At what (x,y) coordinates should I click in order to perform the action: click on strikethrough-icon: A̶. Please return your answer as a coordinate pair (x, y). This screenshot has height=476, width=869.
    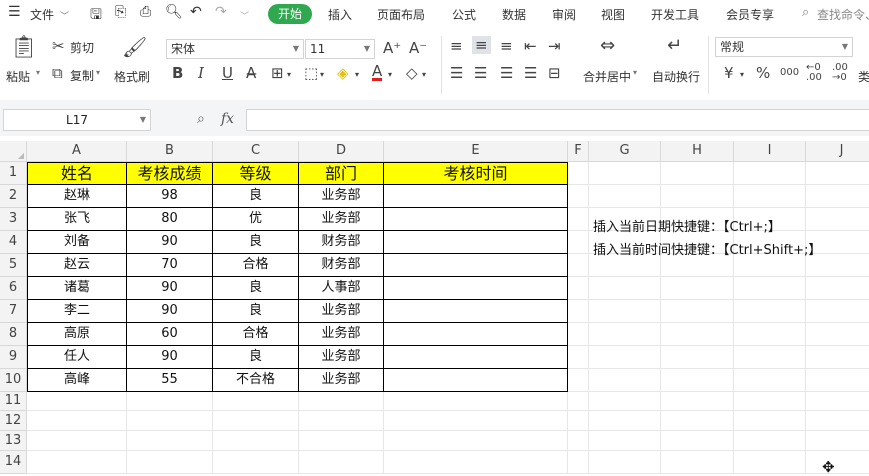
    Looking at the image, I should click on (251, 73).